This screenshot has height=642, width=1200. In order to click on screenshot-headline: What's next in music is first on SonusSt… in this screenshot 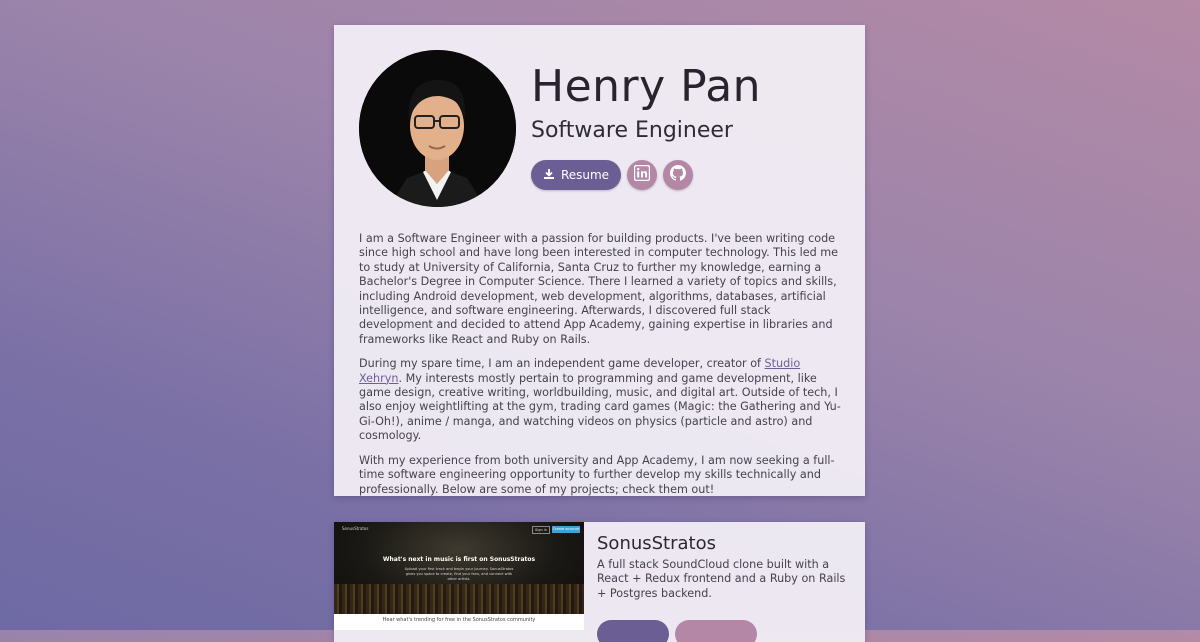, I will do `click(459, 559)`.